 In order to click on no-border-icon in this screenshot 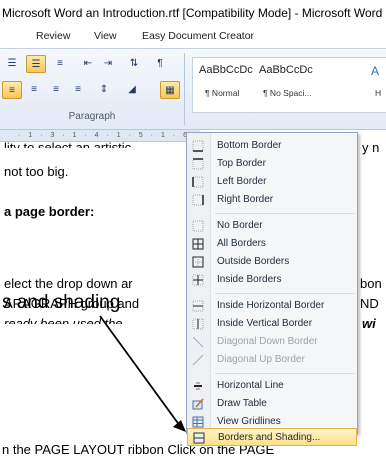, I will do `click(198, 226)`.